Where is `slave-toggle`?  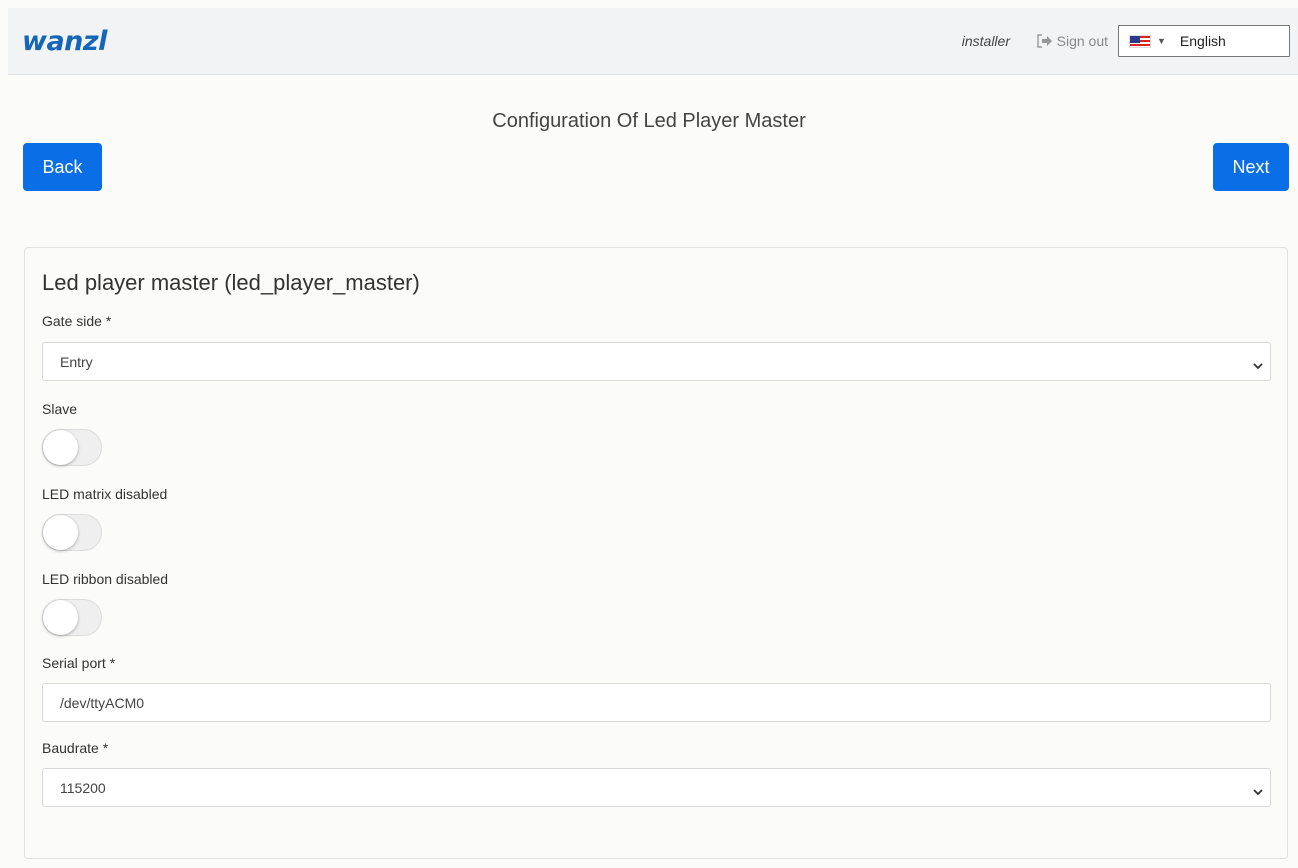 slave-toggle is located at coordinates (72, 447).